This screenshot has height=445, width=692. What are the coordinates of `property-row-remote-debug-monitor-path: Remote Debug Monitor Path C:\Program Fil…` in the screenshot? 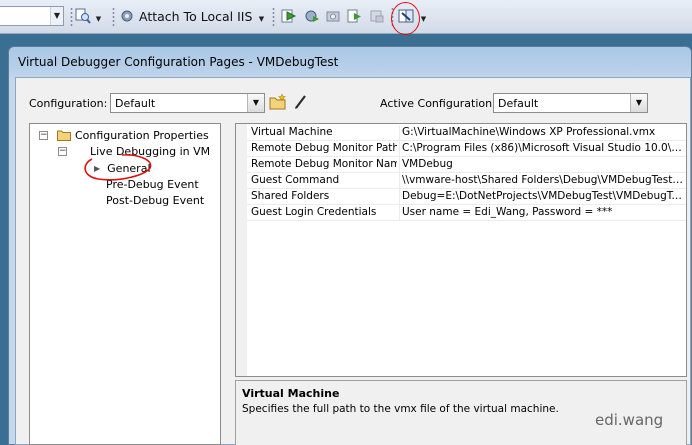 It's located at (466, 149).